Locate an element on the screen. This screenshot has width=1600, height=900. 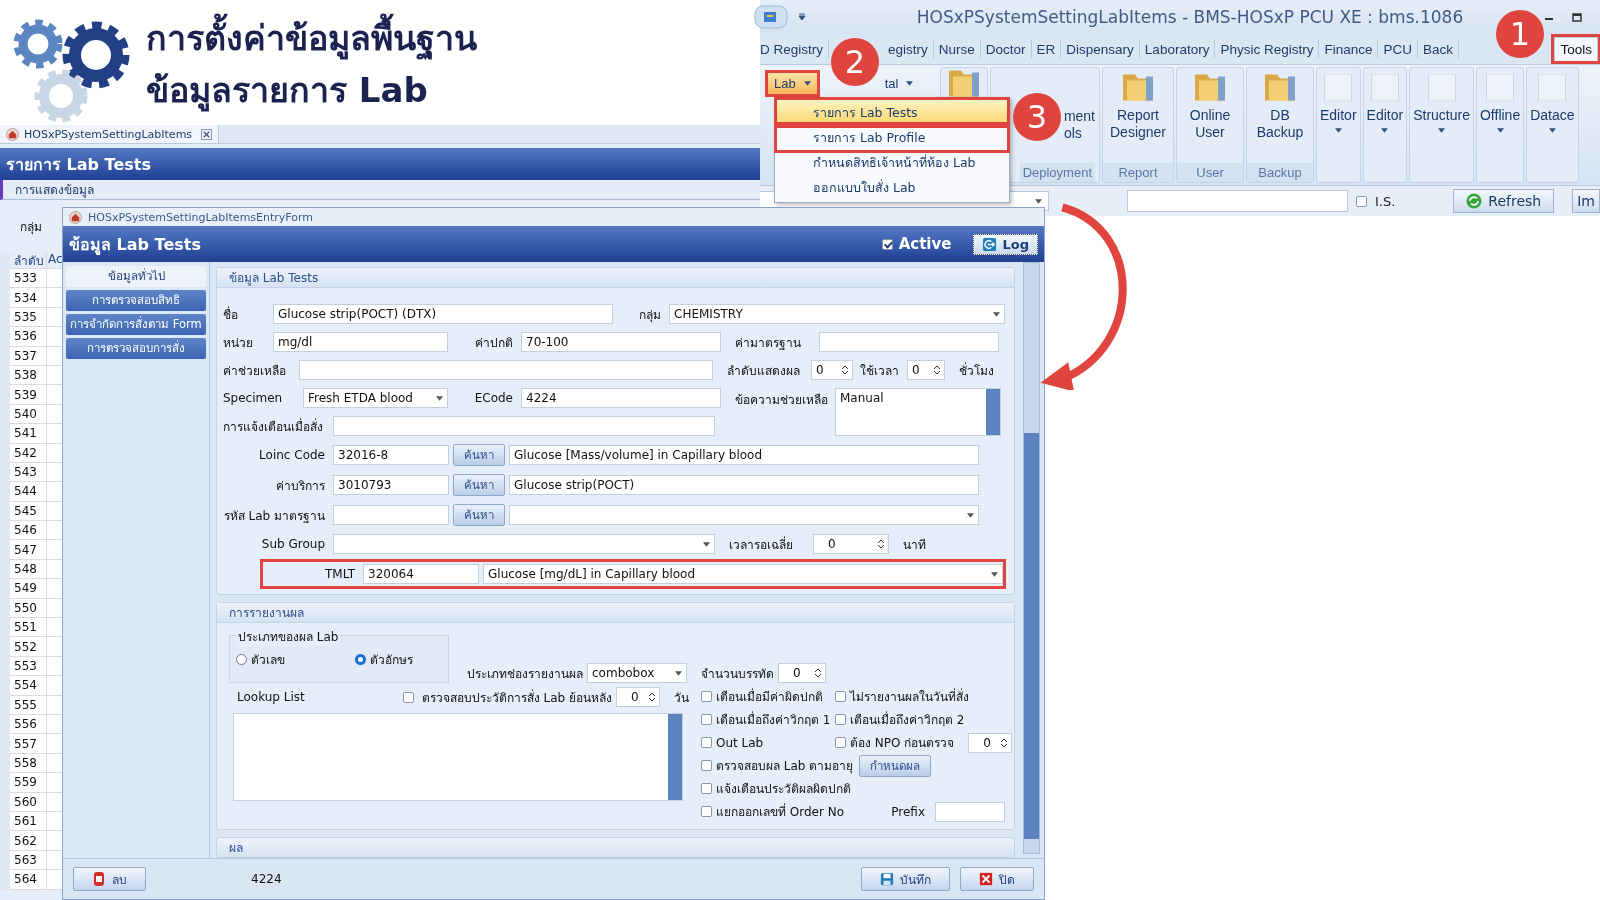
ribbon-tab: Nurse is located at coordinates (956, 49).